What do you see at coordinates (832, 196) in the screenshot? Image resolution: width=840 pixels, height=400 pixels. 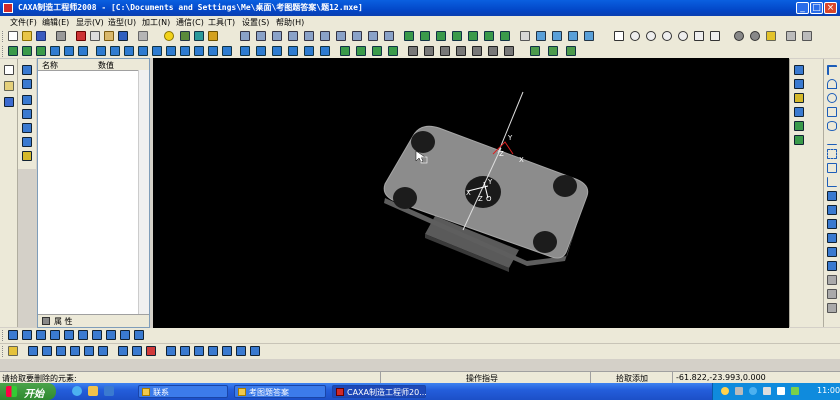 I see `offset-tool-icon` at bounding box center [832, 196].